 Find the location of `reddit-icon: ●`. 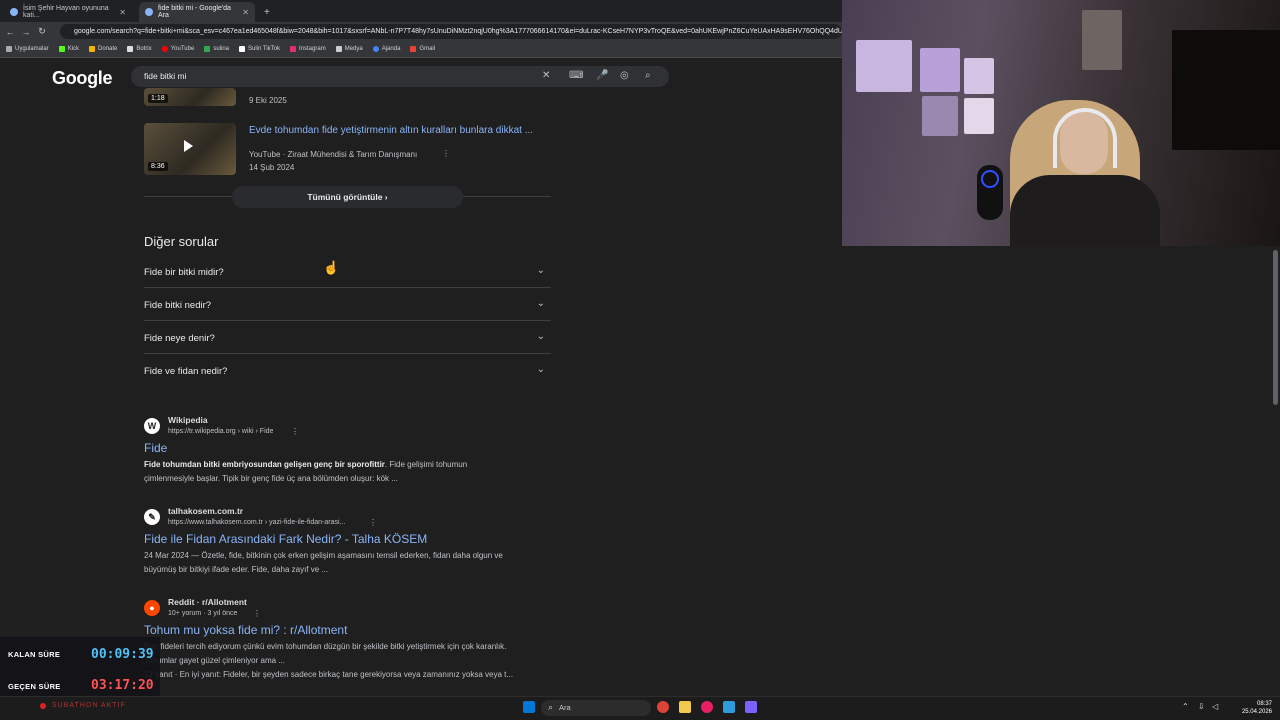

reddit-icon: ● is located at coordinates (152, 608).